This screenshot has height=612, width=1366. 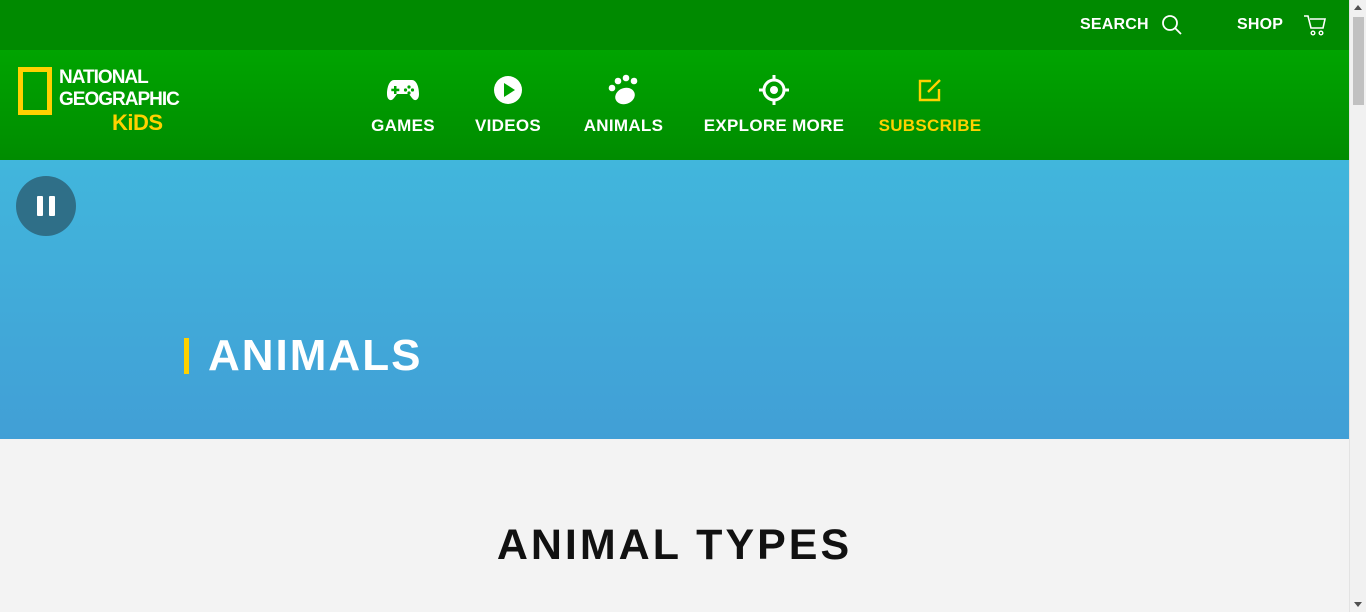 I want to click on scrollbar-thumb, so click(x=1358, y=61).